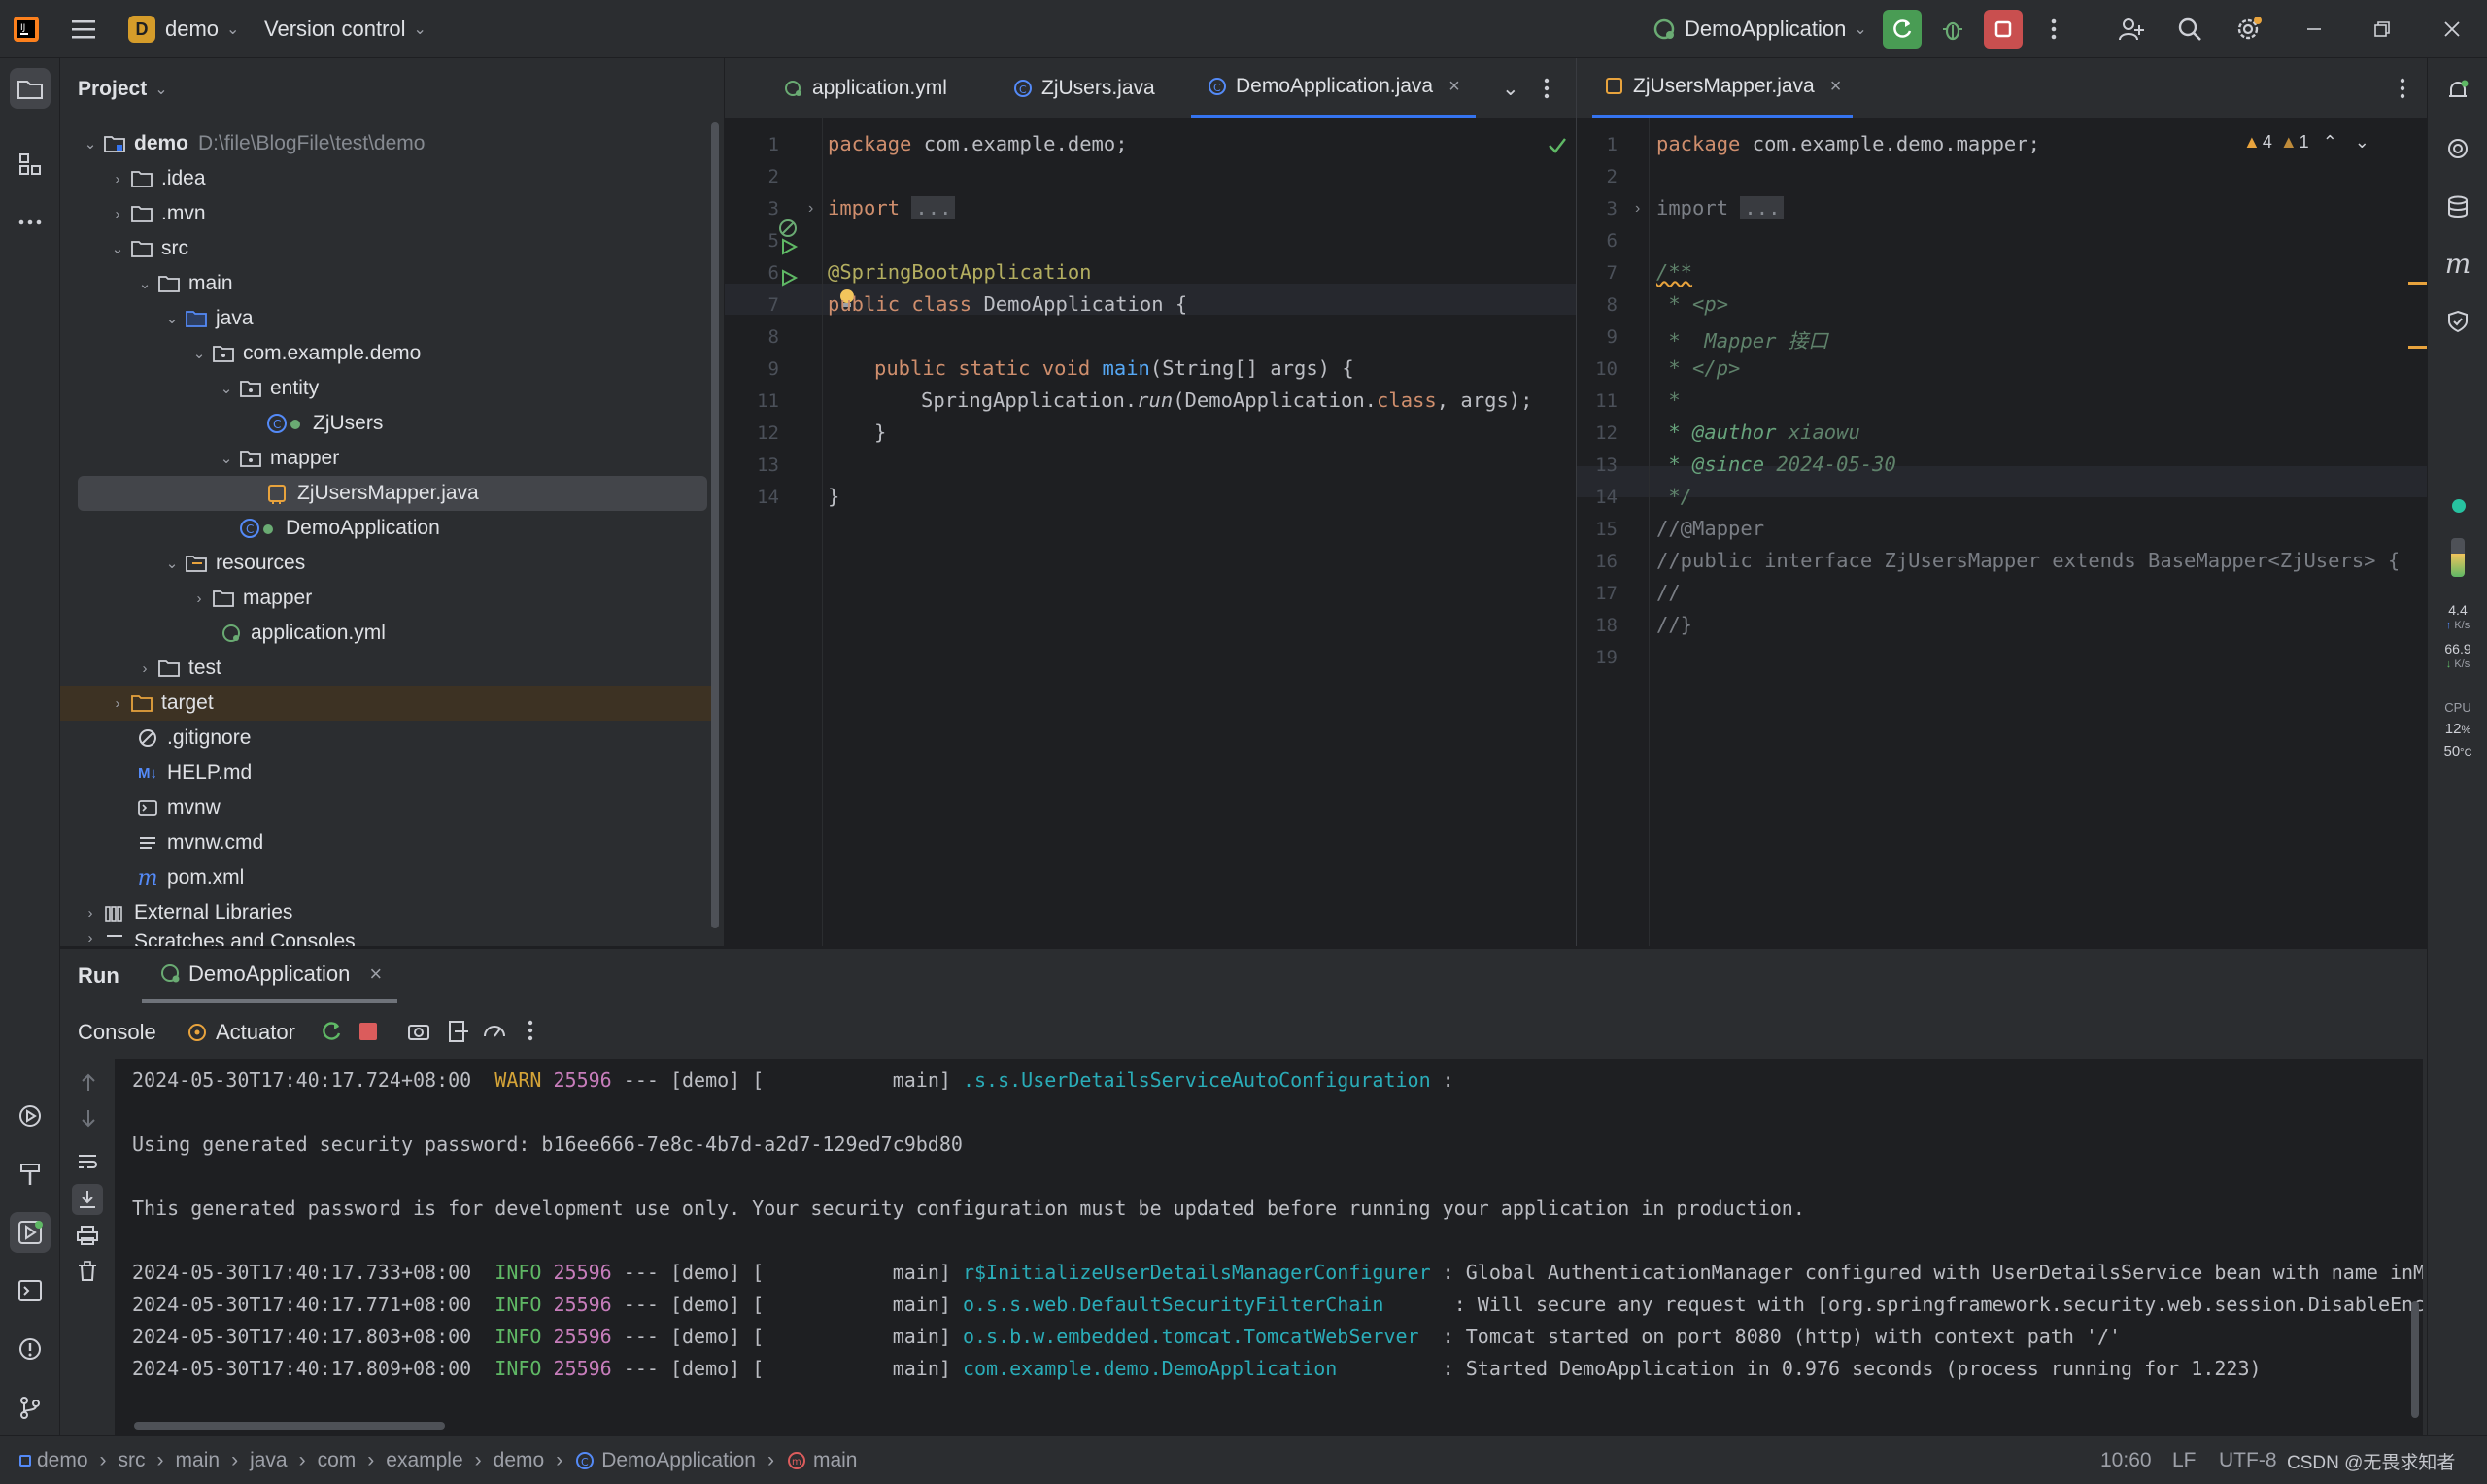 The width and height of the screenshot is (2487, 1484). Describe the element at coordinates (83, 29) in the screenshot. I see `main-menu-icon` at that location.